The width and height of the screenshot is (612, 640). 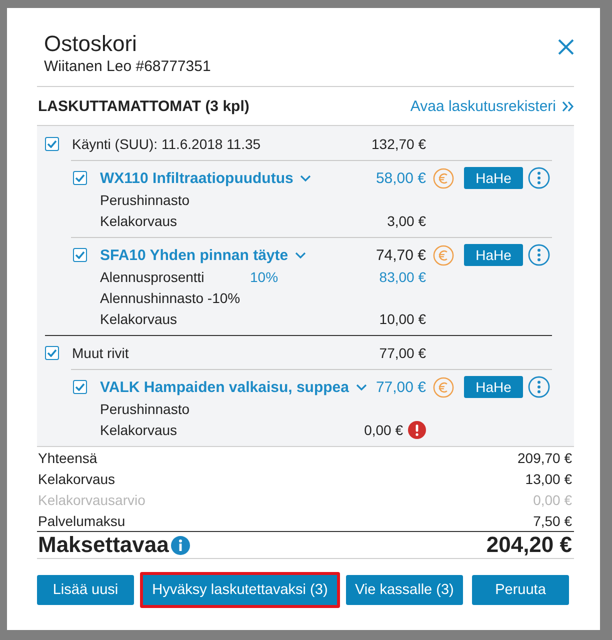 I want to click on dialog-title: Ostoskori, so click(x=91, y=44).